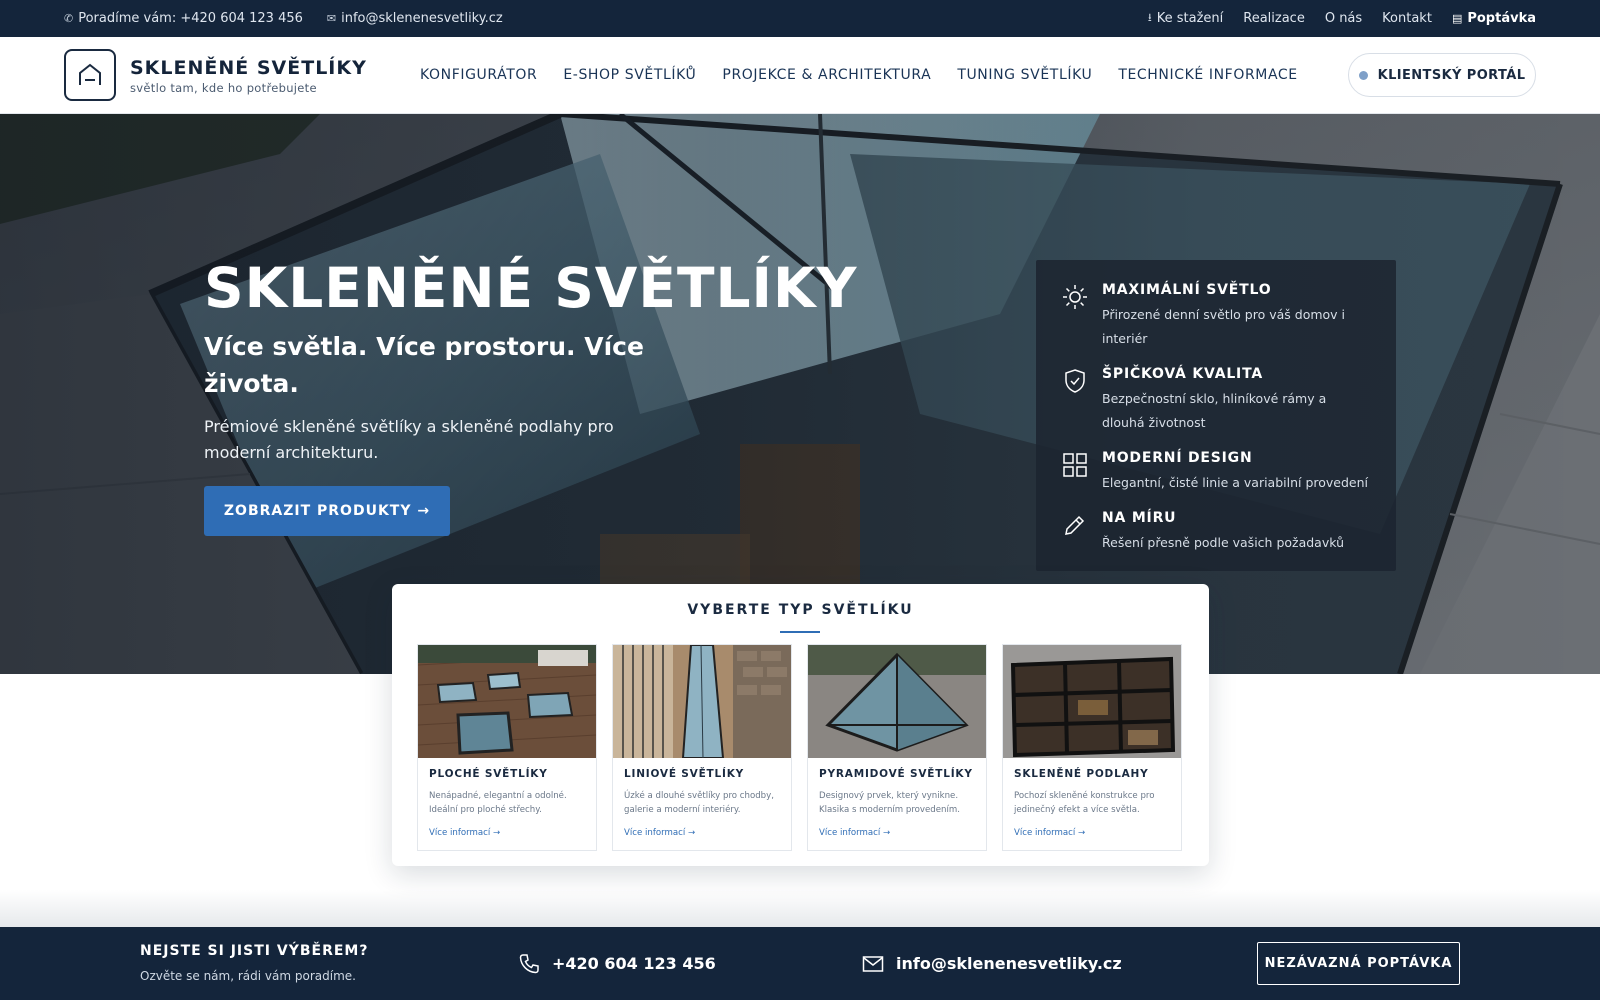 The width and height of the screenshot is (1600, 1000). Describe the element at coordinates (248, 976) in the screenshot. I see `contact-question-sub: Ozvěte se nám, rádi vám poradíme.` at that location.